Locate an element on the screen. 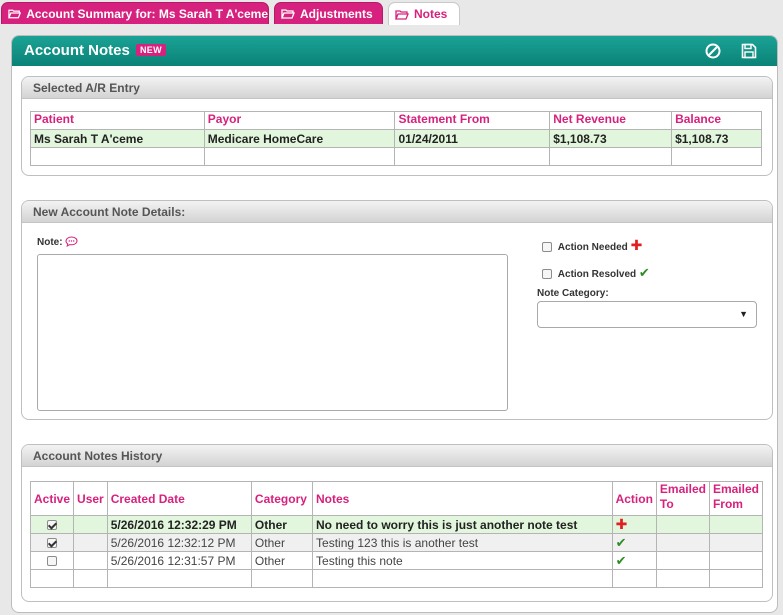 The width and height of the screenshot is (783, 615). tab-adjustments: Adjustments is located at coordinates (328, 13).